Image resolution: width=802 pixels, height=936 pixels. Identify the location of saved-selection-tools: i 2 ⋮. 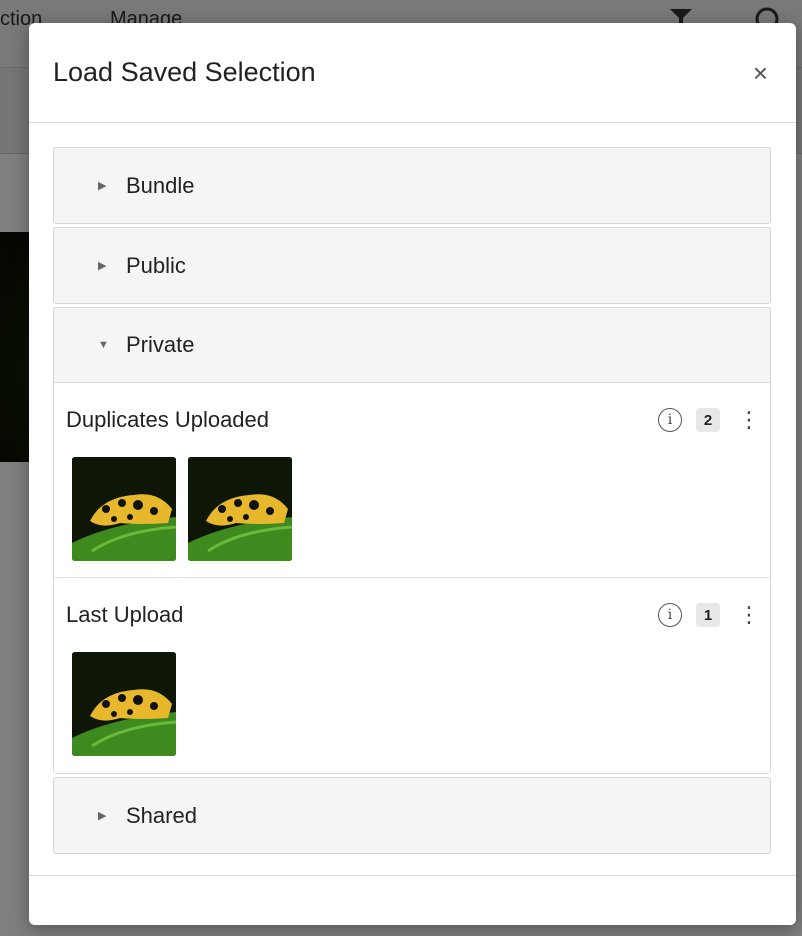
(709, 420).